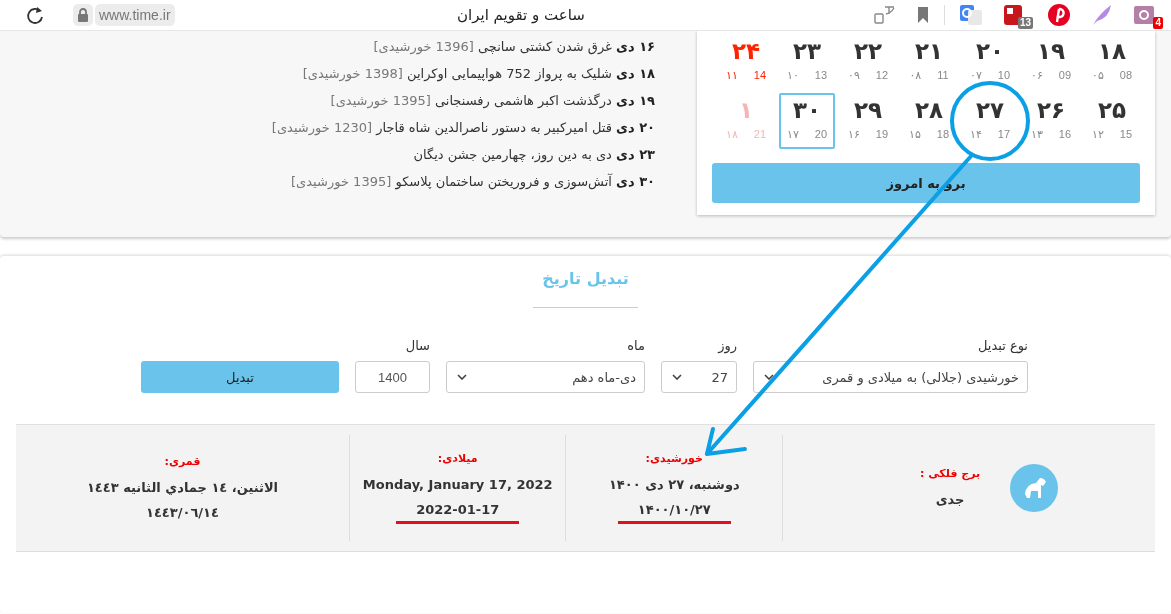  Describe the element at coordinates (35, 15) in the screenshot. I see `reload-icon` at that location.